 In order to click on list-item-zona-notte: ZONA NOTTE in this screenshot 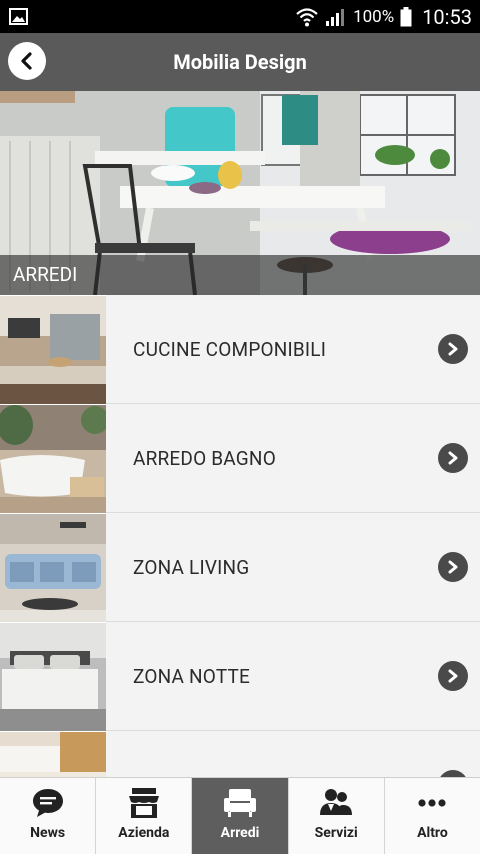, I will do `click(240, 676)`.